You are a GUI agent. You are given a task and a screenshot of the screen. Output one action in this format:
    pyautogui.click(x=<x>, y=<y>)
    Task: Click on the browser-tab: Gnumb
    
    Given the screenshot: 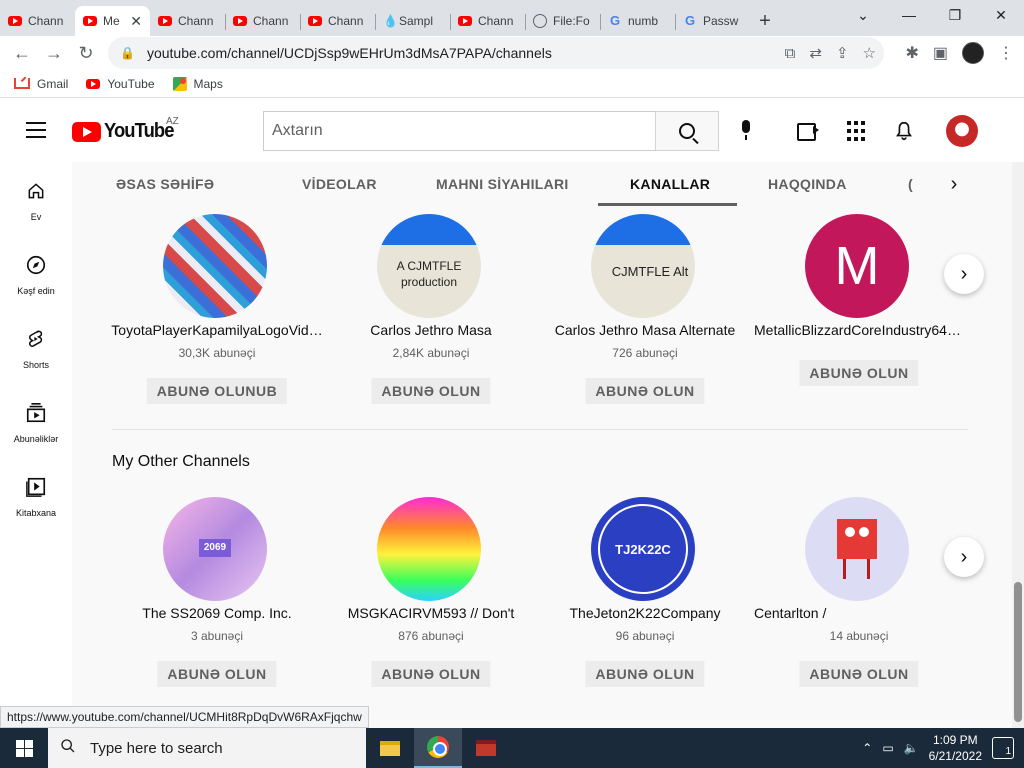 What is the action you would take?
    pyautogui.click(x=637, y=21)
    